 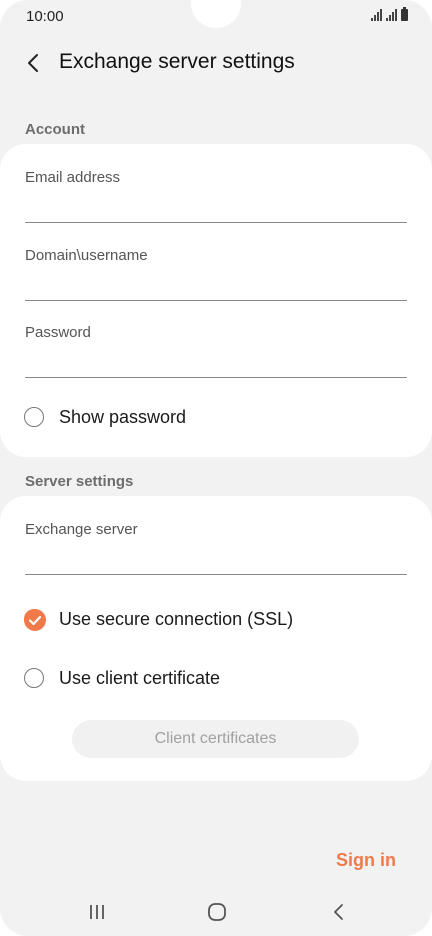 I want to click on client-certificates-button: Client certificates, so click(x=215, y=739).